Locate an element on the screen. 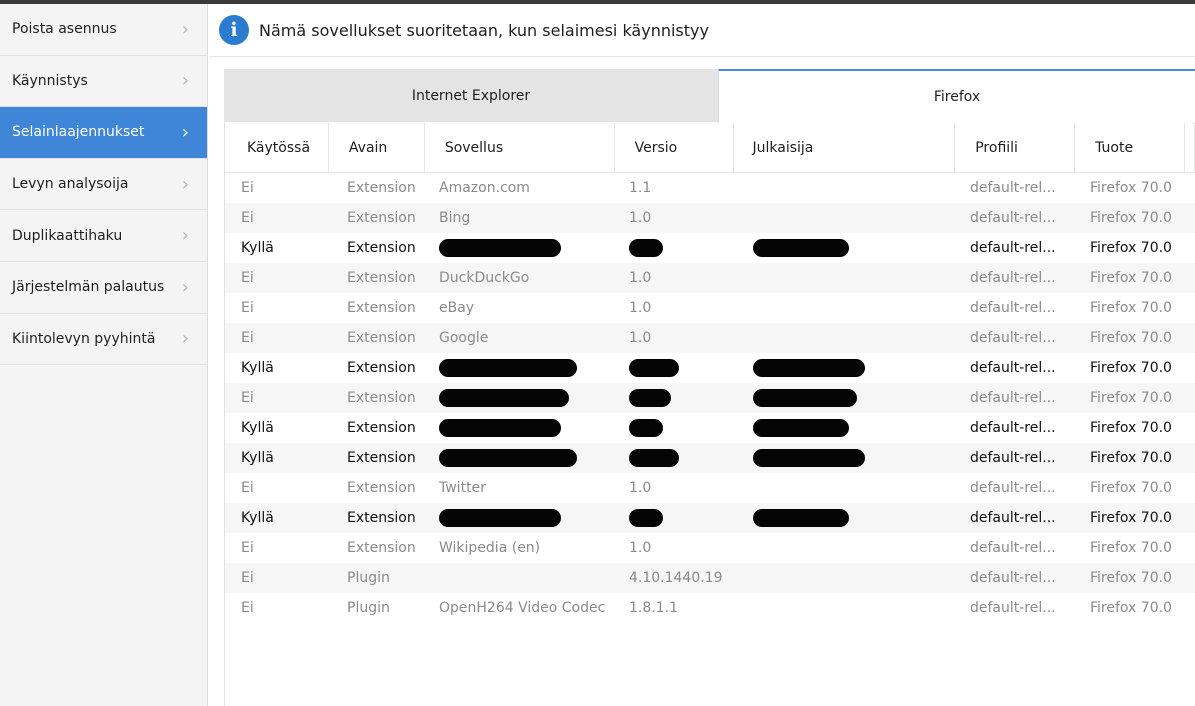 This screenshot has width=1195, height=706. sidebar-item-selainlaajennukset: Selainlaajennukset › is located at coordinates (103, 133).